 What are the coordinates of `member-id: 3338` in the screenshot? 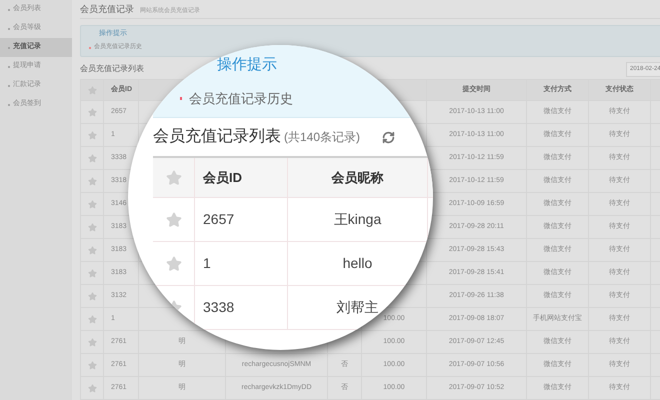 It's located at (218, 307).